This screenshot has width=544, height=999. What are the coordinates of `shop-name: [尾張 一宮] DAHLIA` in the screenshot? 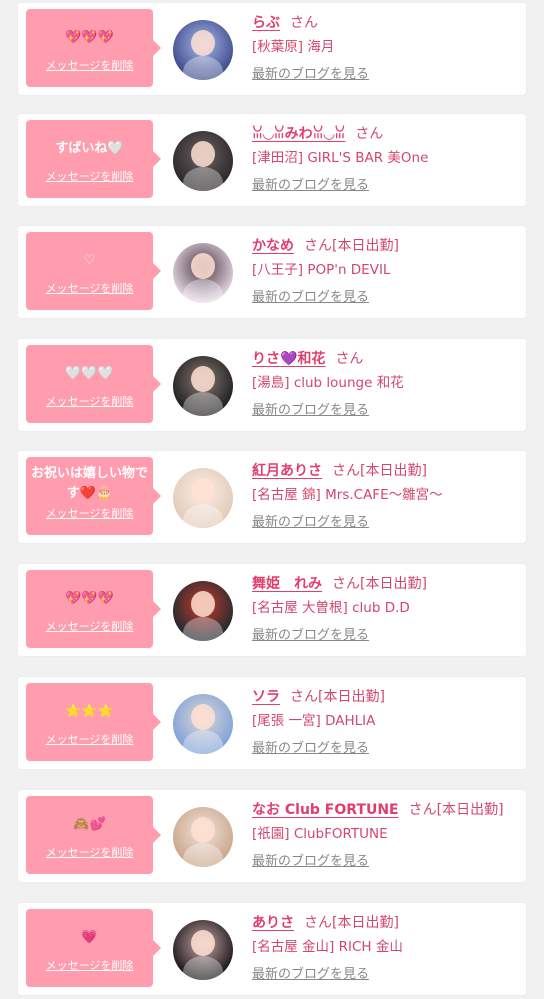 It's located at (314, 721).